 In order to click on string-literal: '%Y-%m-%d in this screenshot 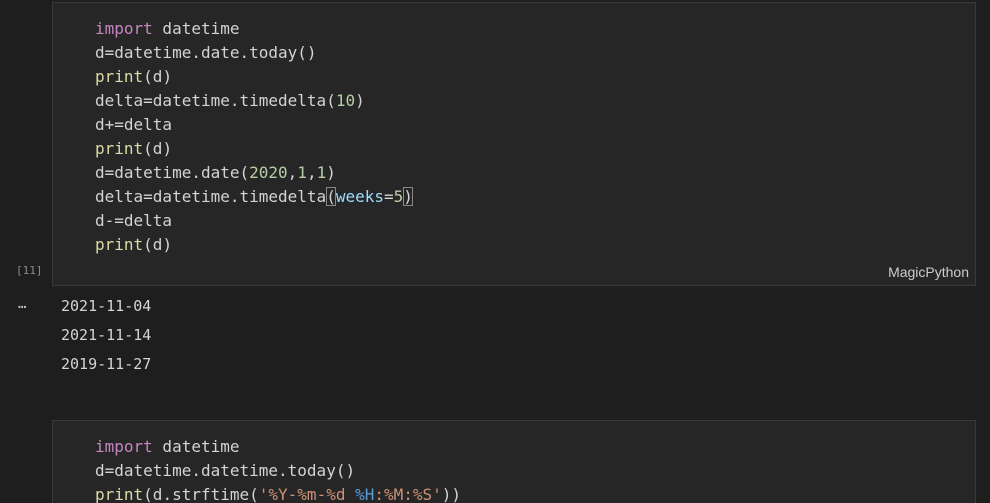, I will do `click(307, 494)`.